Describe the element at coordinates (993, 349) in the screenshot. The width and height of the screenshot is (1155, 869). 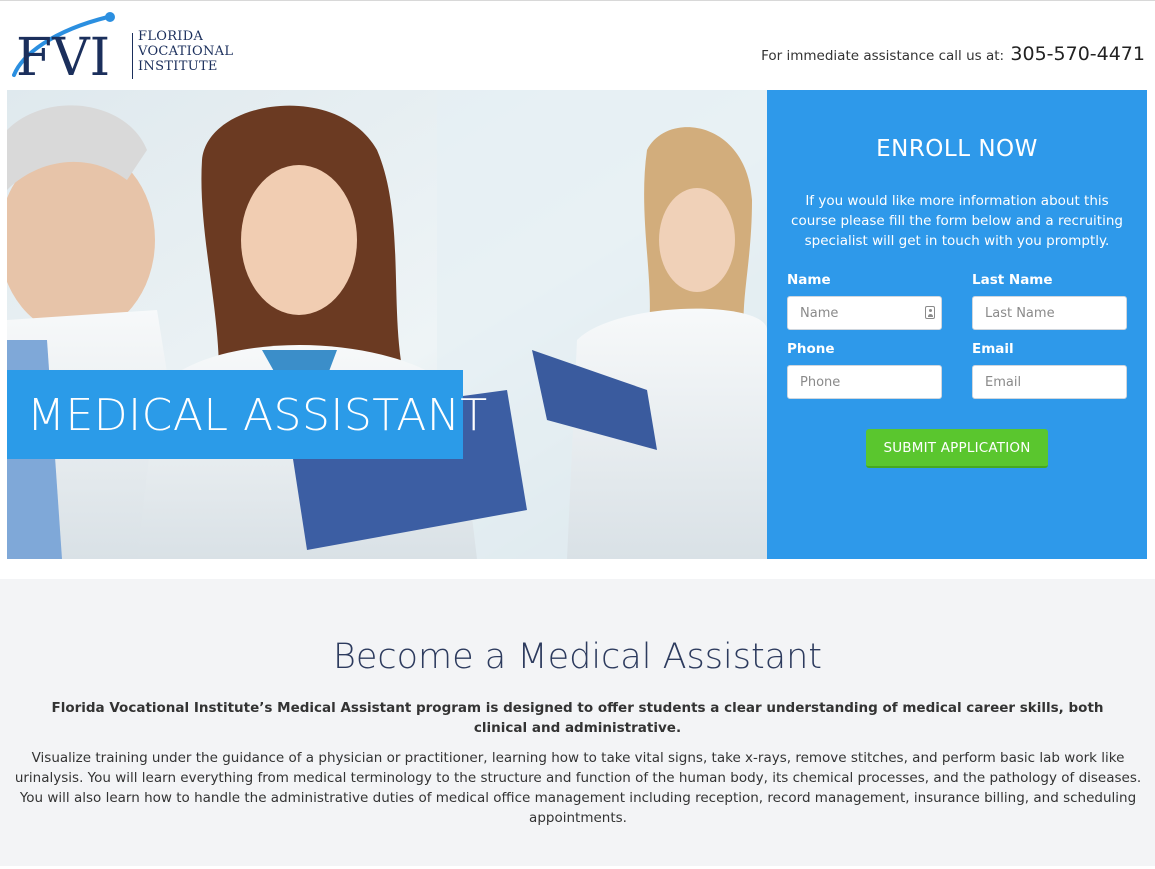
I see `email-label: Email` at that location.